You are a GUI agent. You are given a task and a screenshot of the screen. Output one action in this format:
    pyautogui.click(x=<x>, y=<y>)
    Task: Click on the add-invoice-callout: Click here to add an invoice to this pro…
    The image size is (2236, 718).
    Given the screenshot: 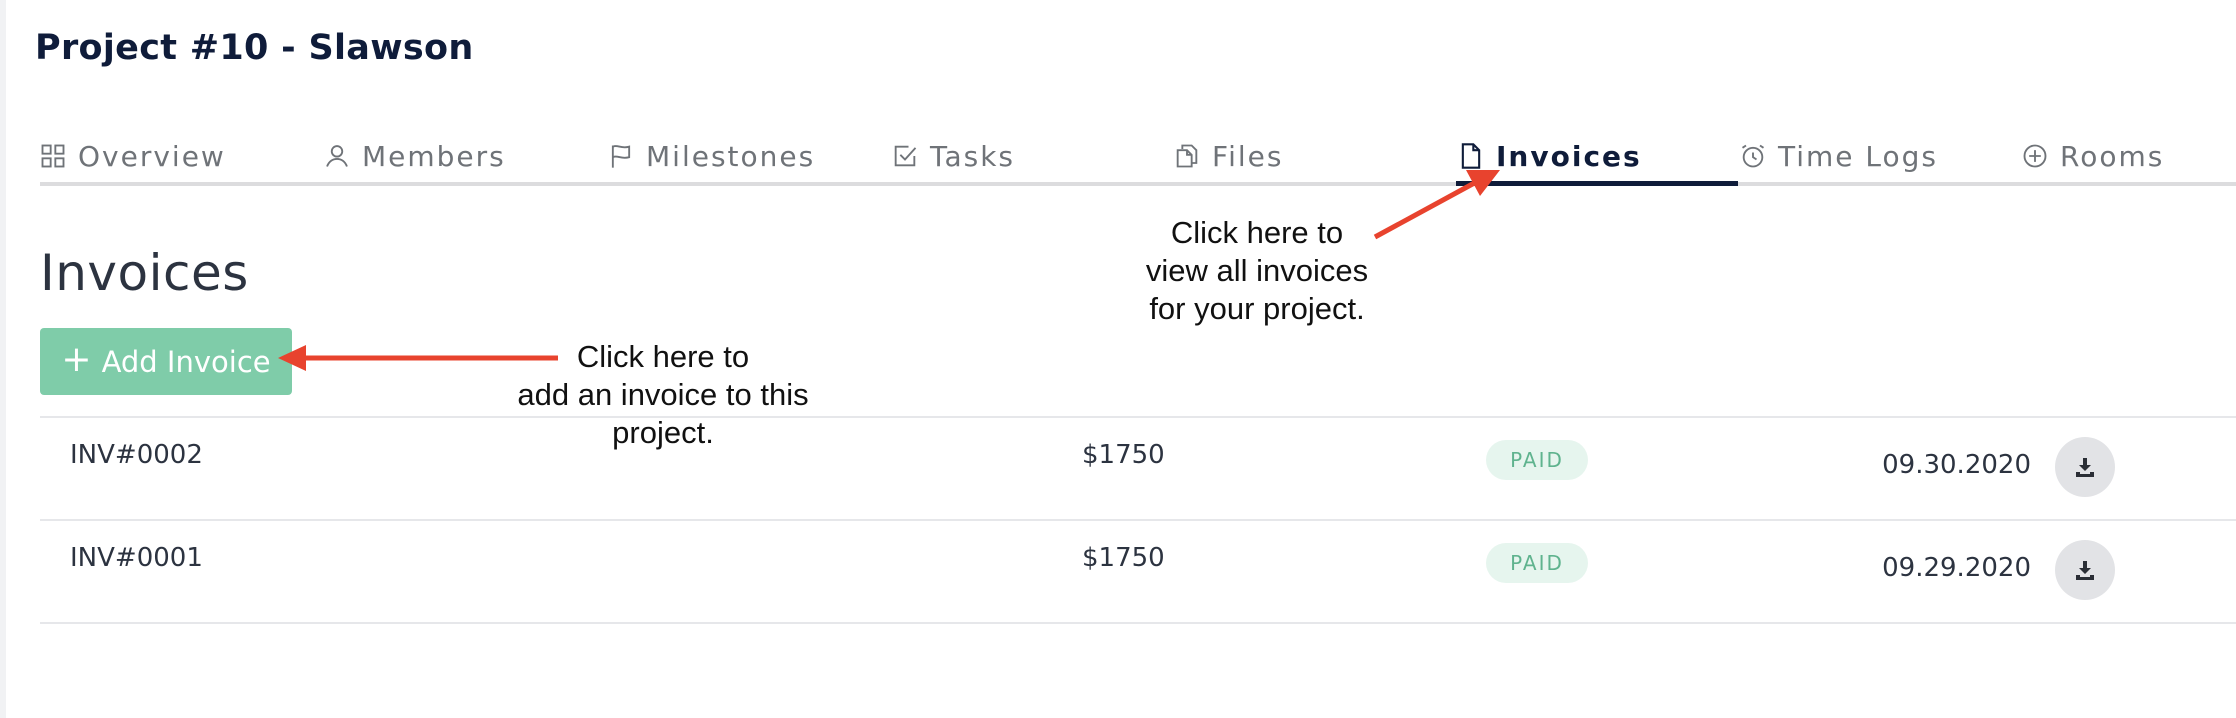 What is the action you would take?
    pyautogui.click(x=663, y=394)
    